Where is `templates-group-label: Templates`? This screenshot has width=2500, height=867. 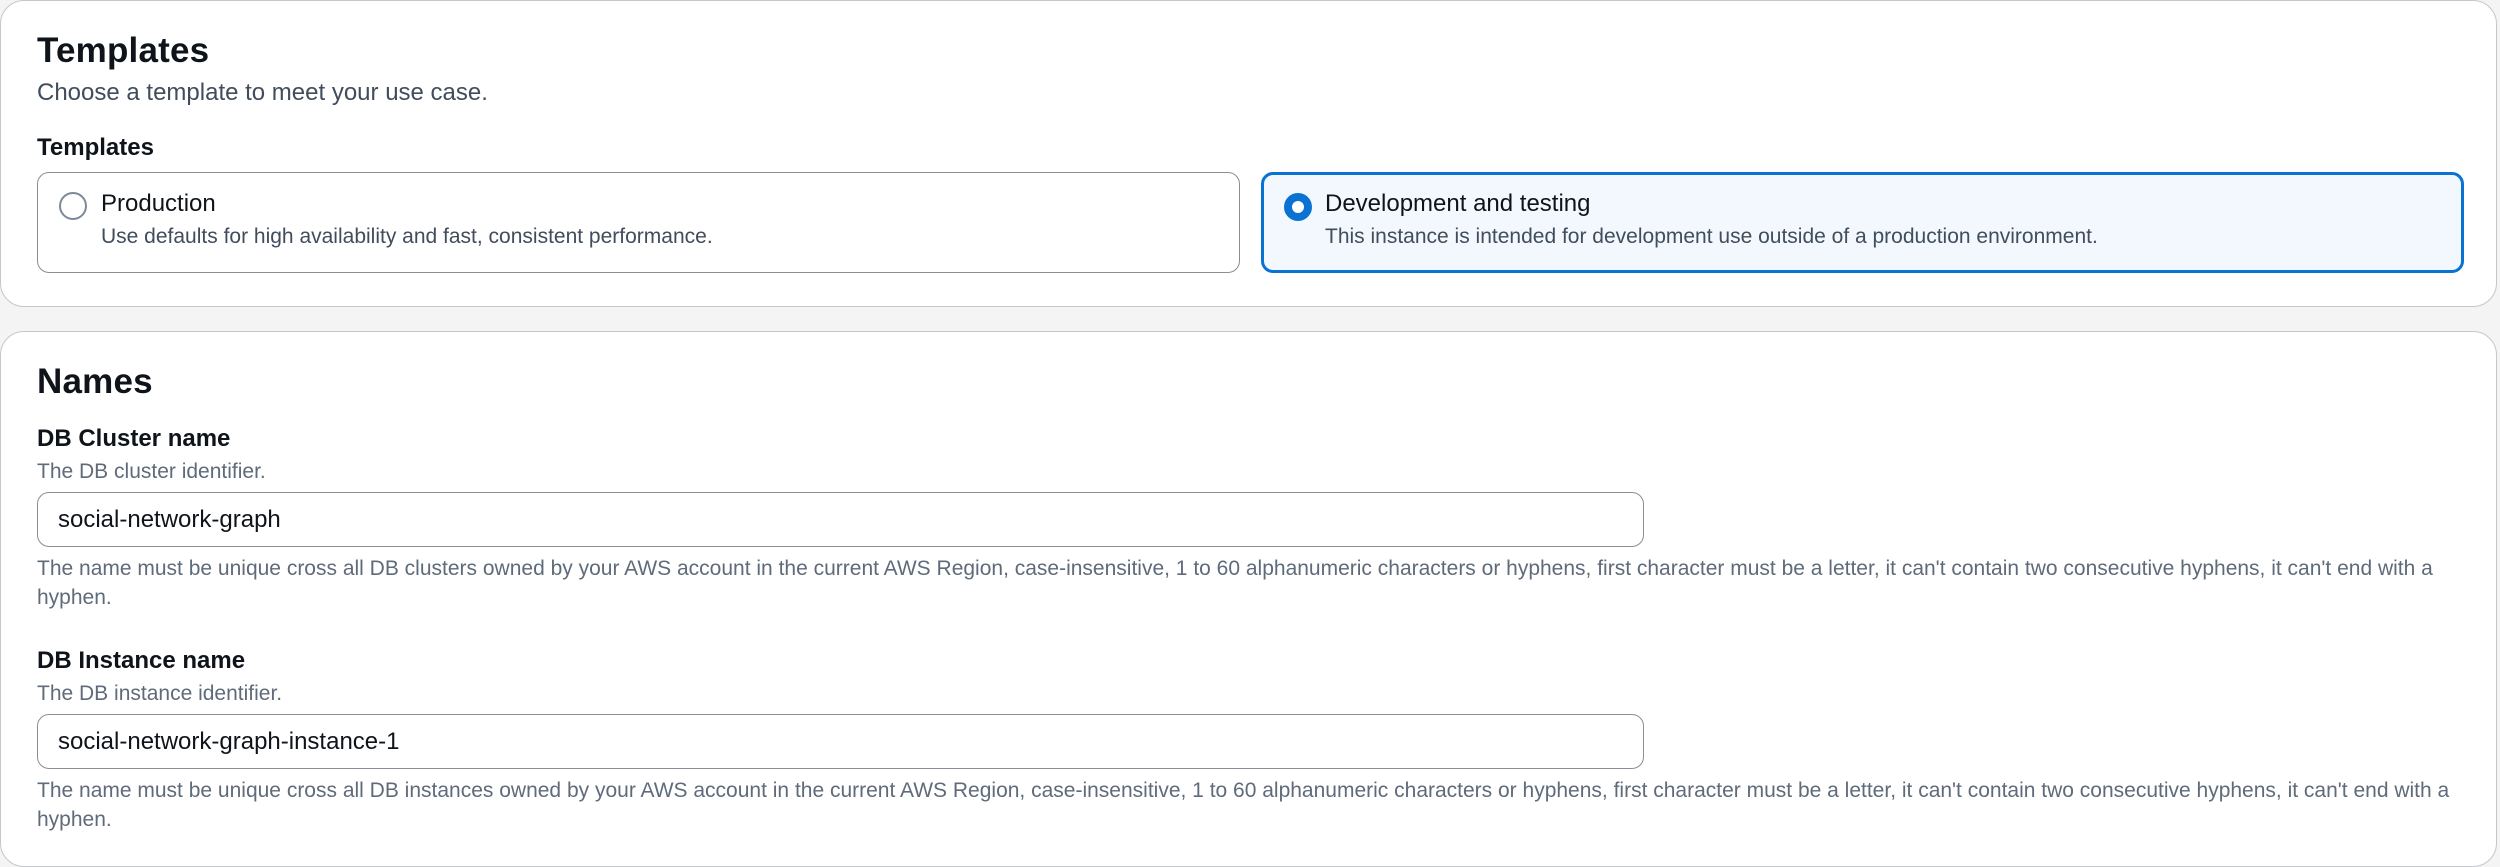 templates-group-label: Templates is located at coordinates (95, 147).